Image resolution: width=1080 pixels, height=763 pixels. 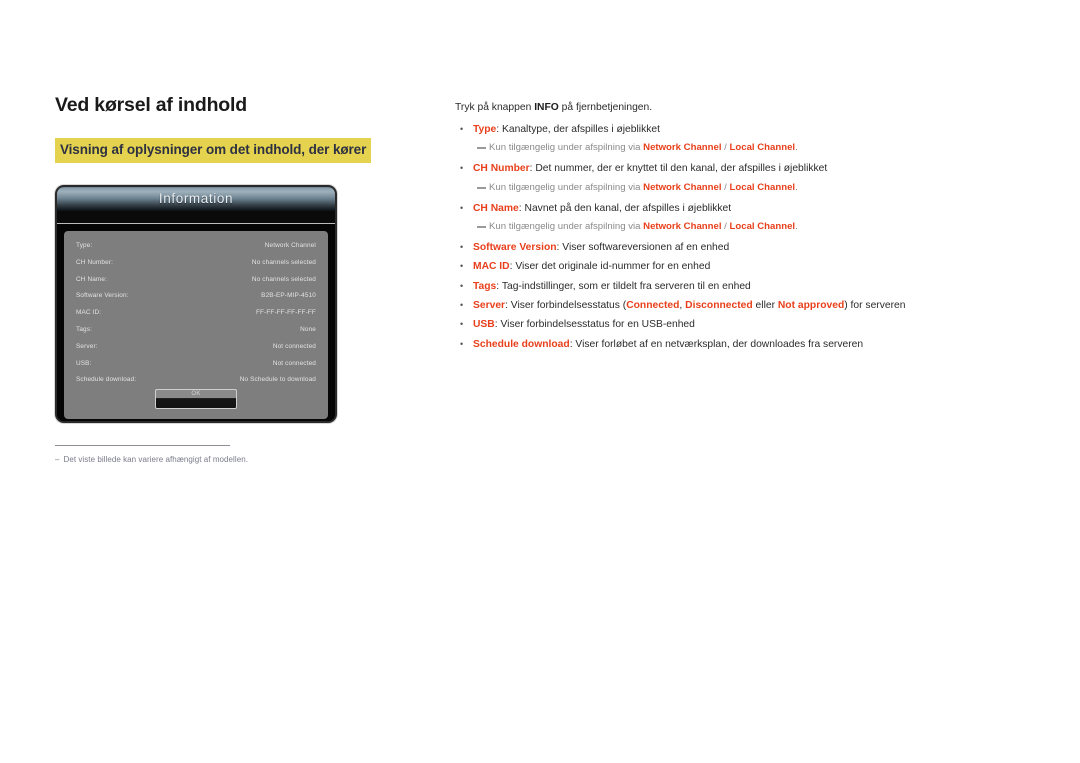 What do you see at coordinates (294, 346) in the screenshot?
I see `info-row-value: Not connected` at bounding box center [294, 346].